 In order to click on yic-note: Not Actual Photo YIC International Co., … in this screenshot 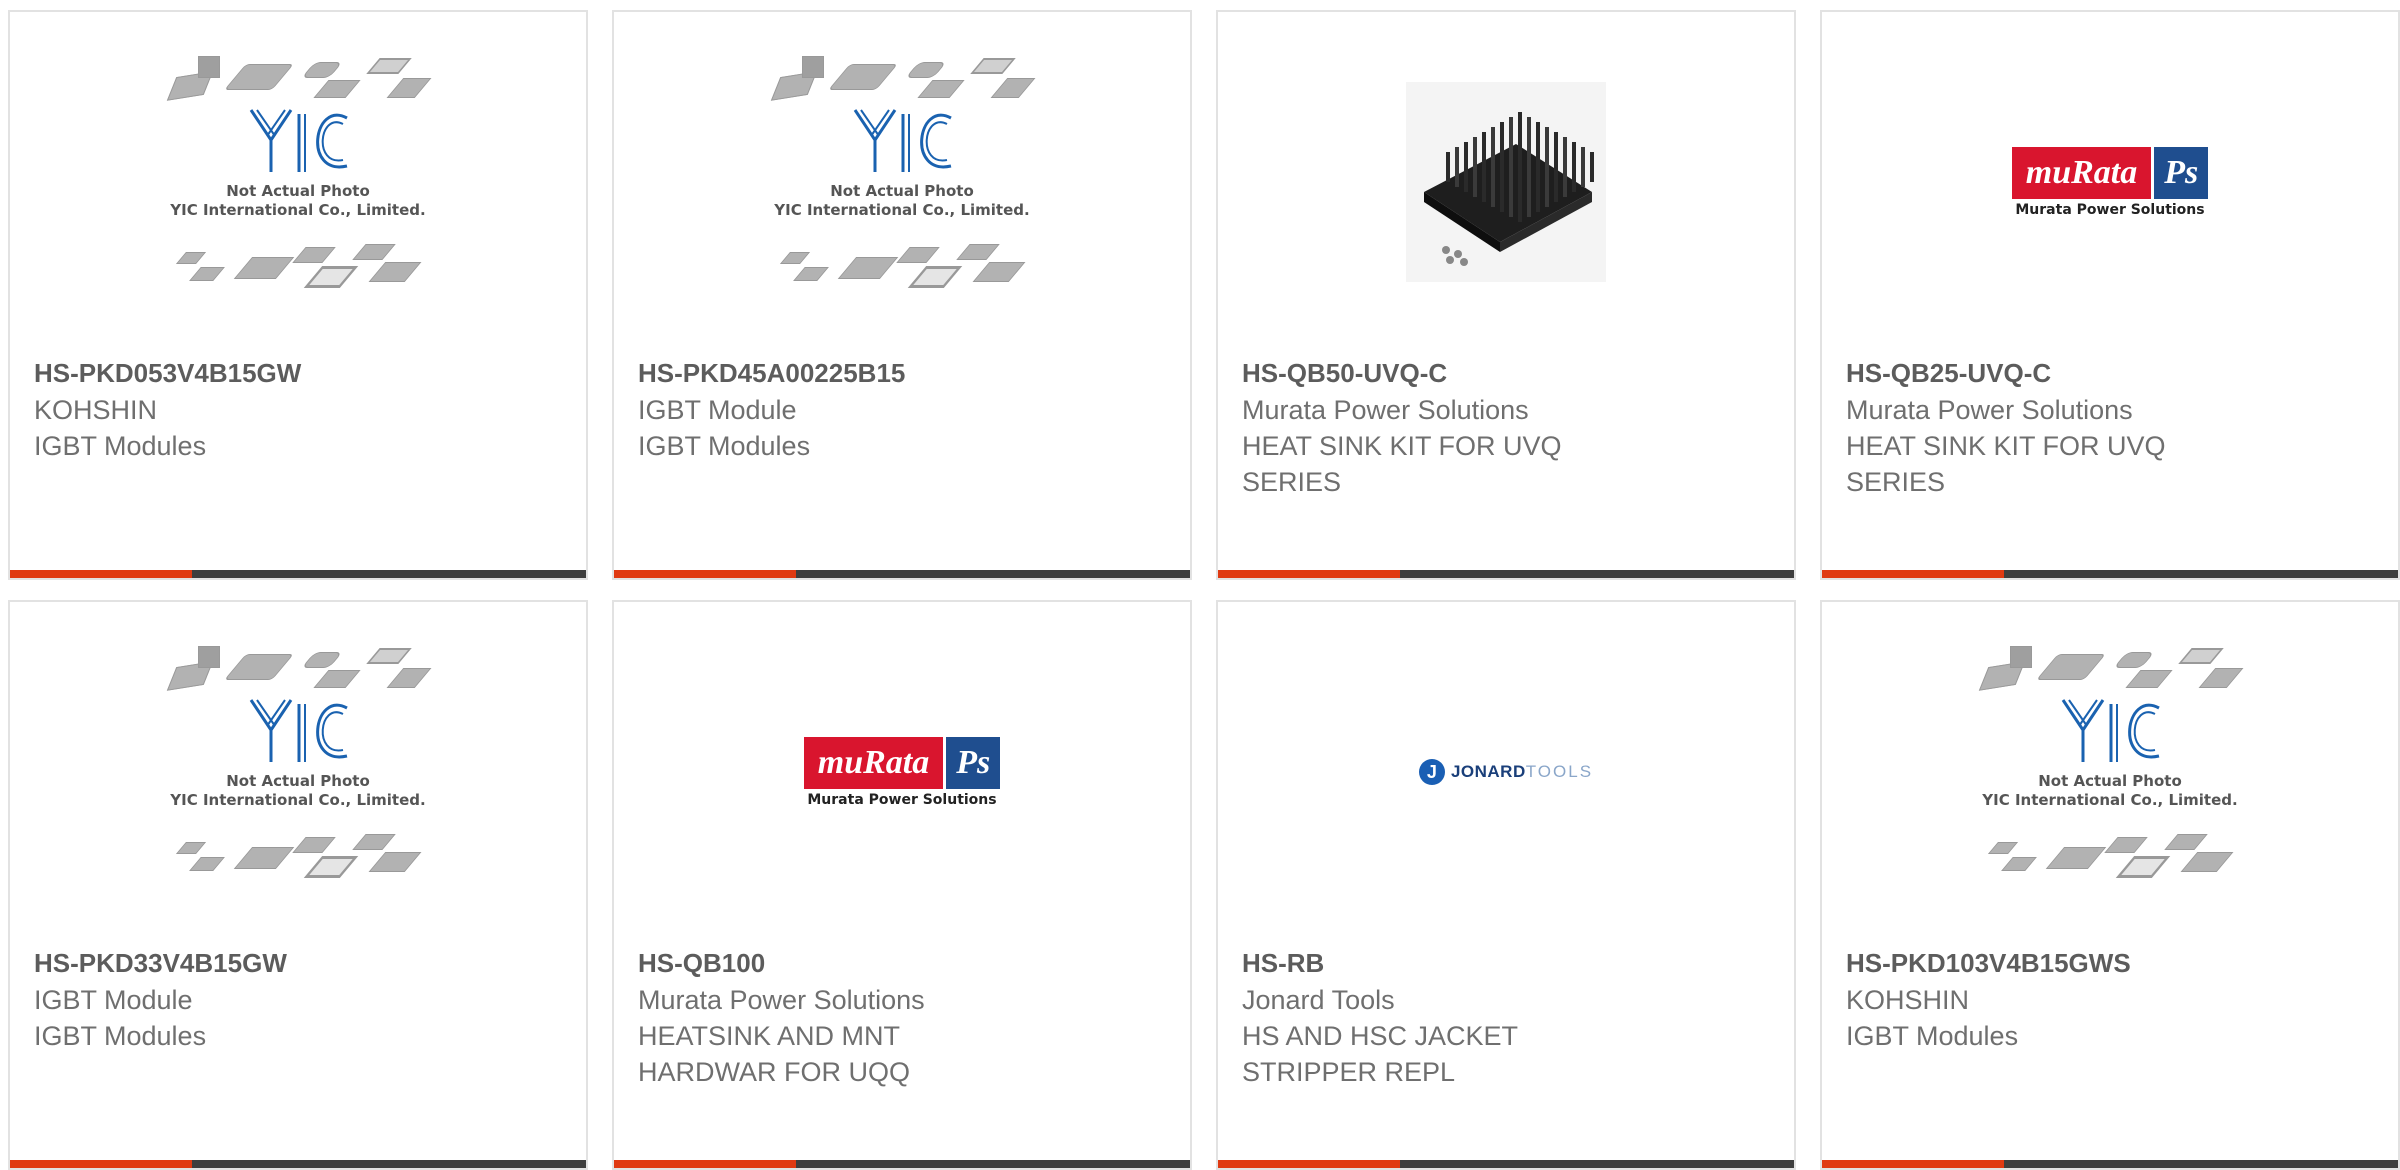, I will do `click(298, 791)`.